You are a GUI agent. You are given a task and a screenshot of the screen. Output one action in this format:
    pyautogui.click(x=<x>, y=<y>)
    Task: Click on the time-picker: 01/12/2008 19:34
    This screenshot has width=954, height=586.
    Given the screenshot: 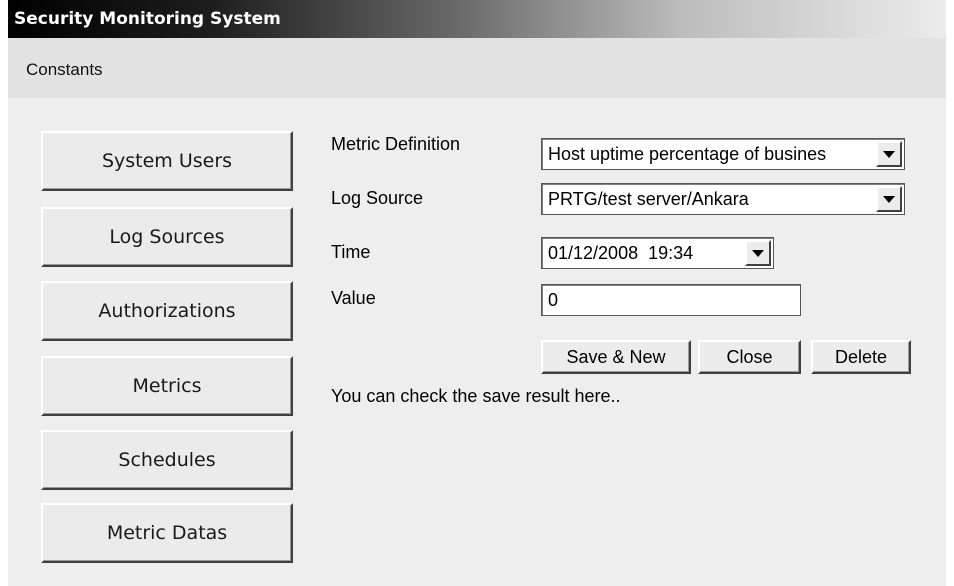 What is the action you would take?
    pyautogui.click(x=657, y=253)
    